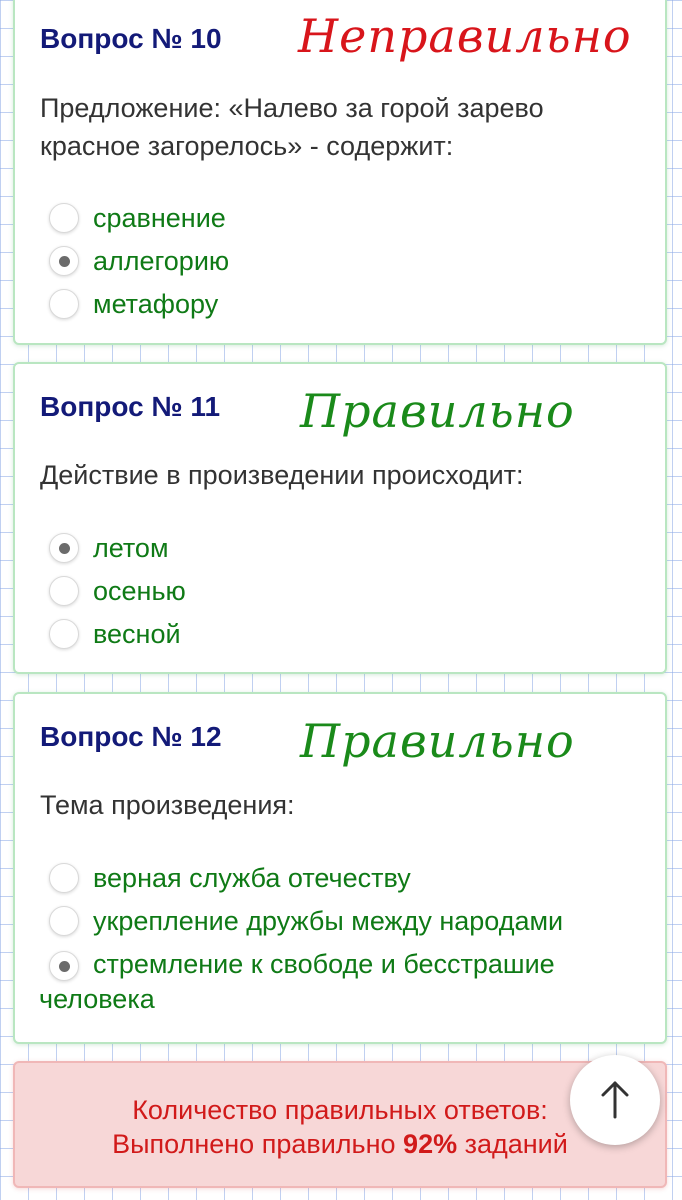 This screenshot has width=682, height=1200. Describe the element at coordinates (131, 548) in the screenshot. I see `answer-label: летом` at that location.